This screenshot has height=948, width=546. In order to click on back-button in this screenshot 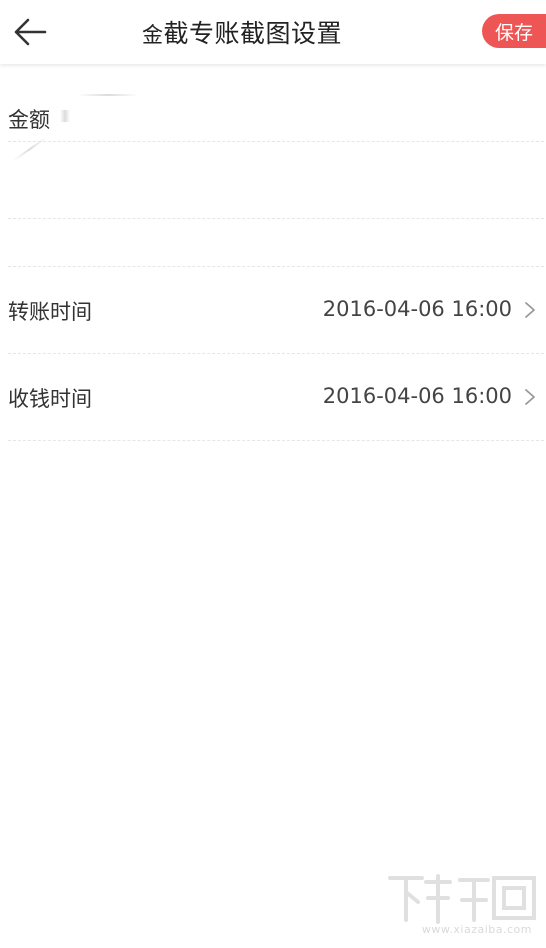, I will do `click(30, 32)`.